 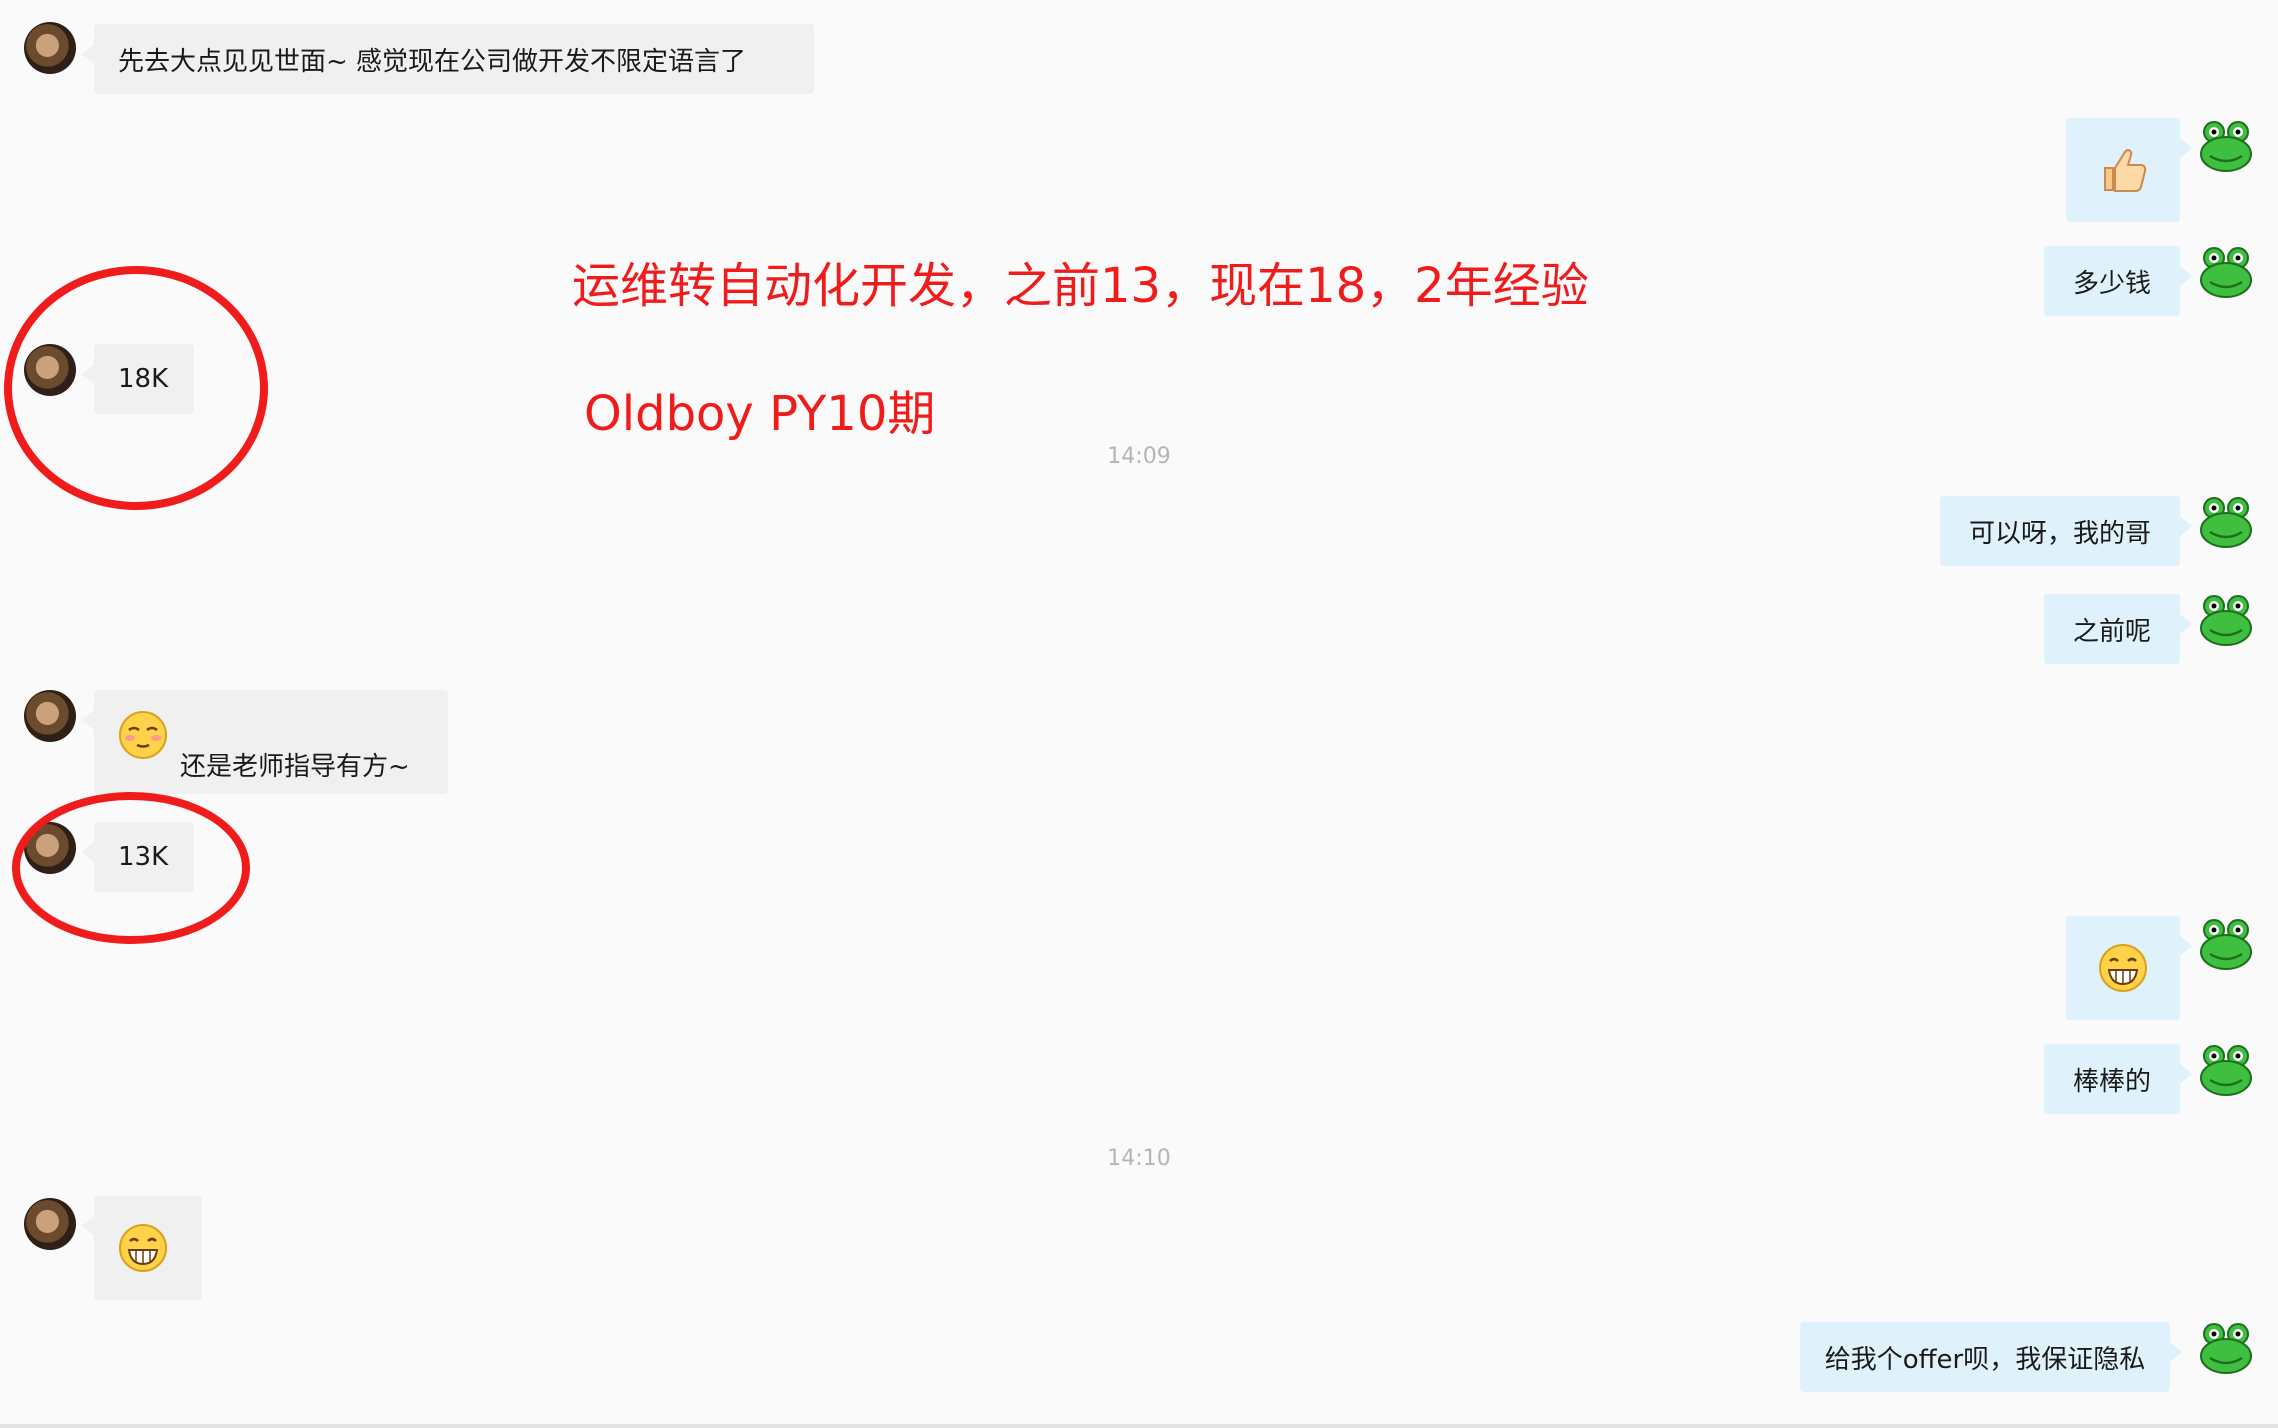 I want to click on message-text: 先去大点见见世面~ 感觉现在公司做开发不限定语言了, so click(x=432, y=61).